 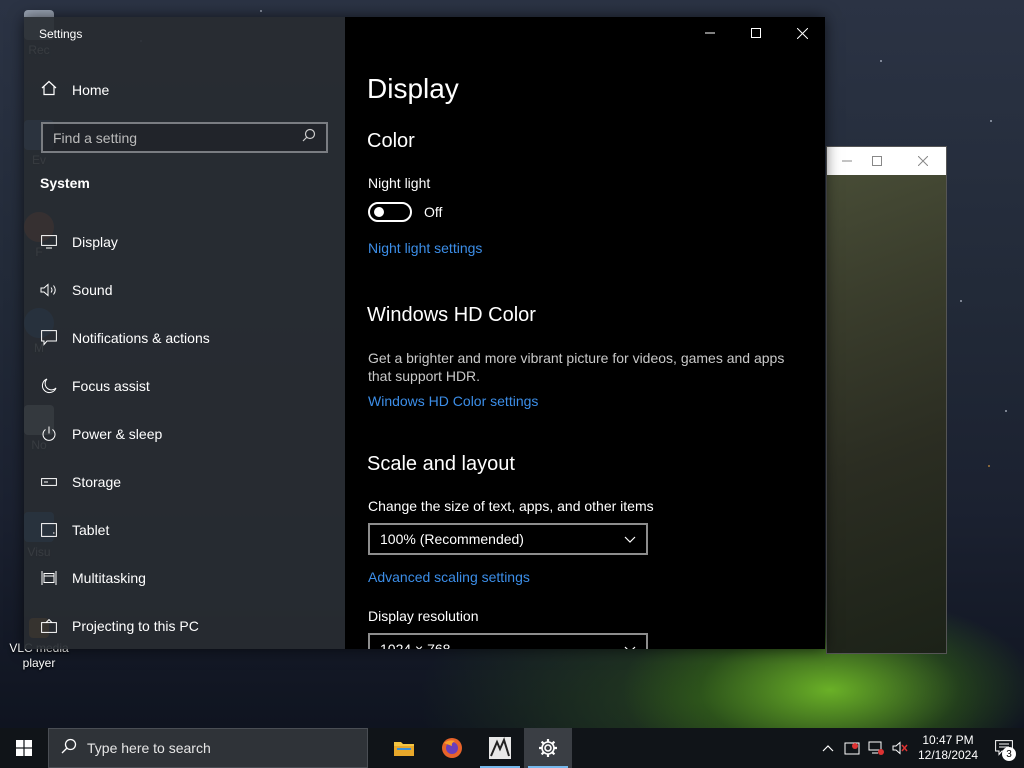 I want to click on nav-item-label: Projecting to this PC, so click(x=135, y=626).